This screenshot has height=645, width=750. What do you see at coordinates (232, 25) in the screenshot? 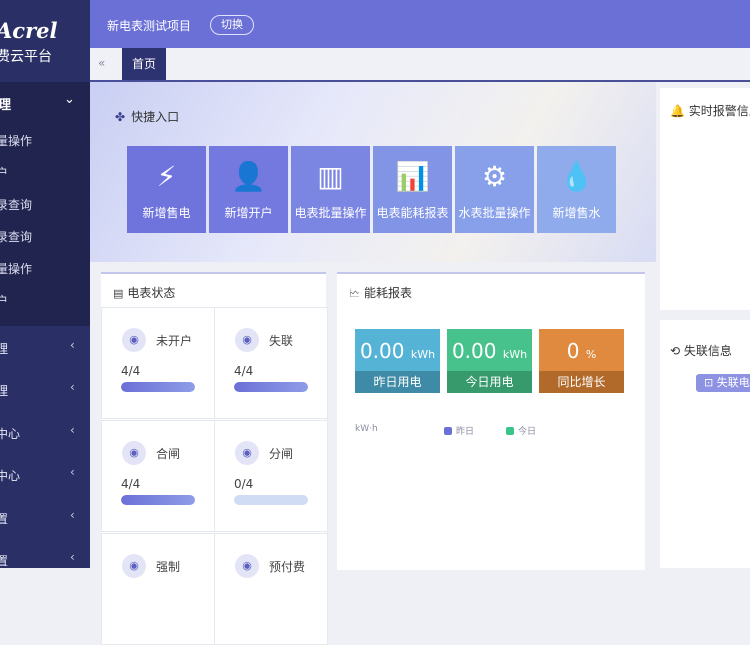
I see `switch-project-button: 切换` at bounding box center [232, 25].